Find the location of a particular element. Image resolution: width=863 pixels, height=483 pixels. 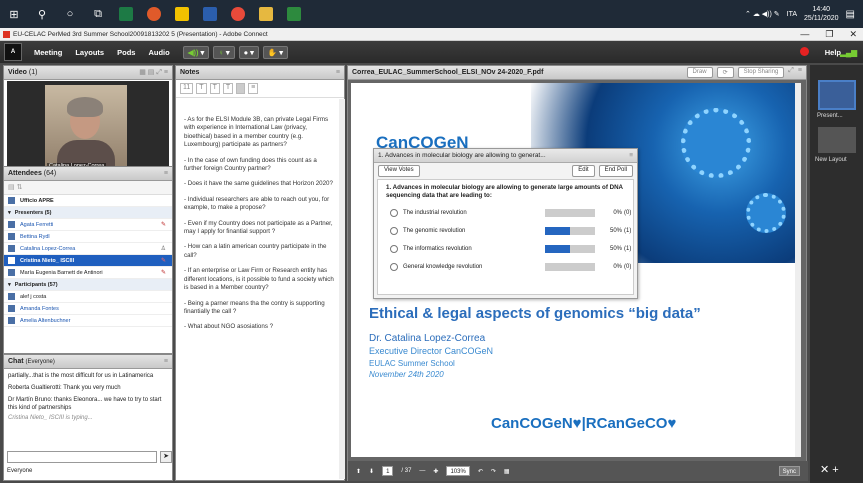

file-explorer-icon is located at coordinates (266, 14).